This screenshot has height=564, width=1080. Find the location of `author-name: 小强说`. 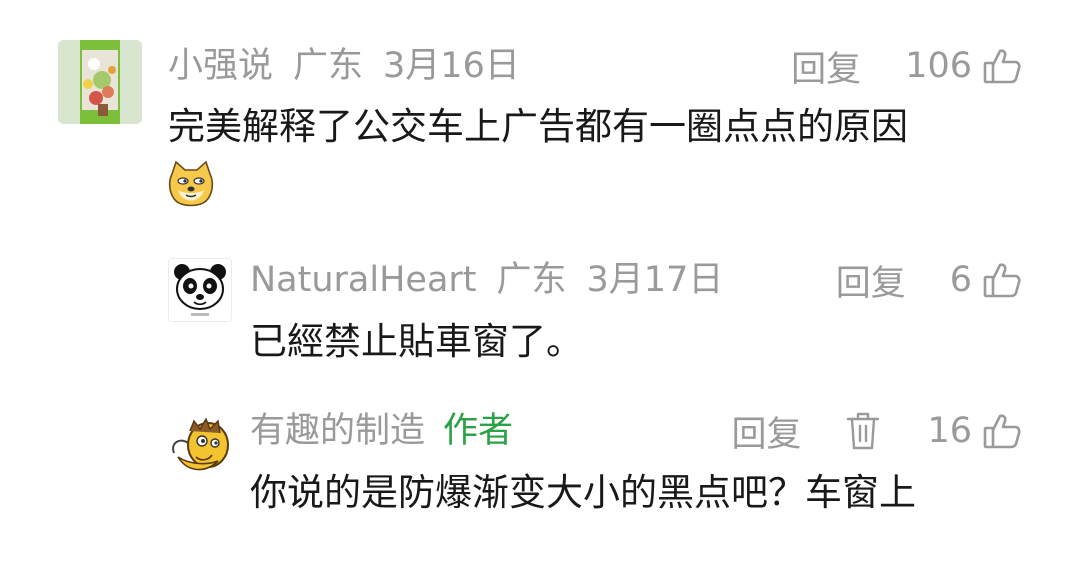

author-name: 小强说 is located at coordinates (220, 66).